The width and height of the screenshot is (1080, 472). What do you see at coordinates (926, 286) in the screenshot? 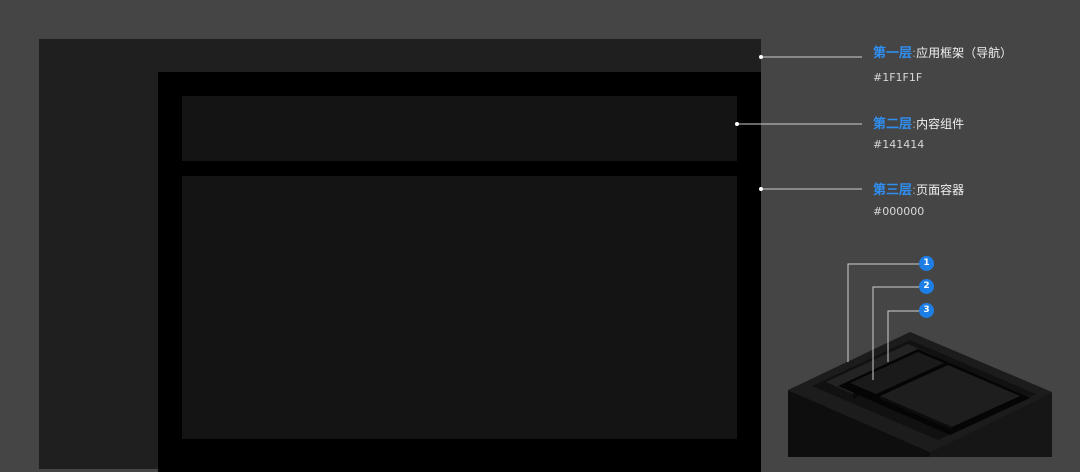
I see `callout-badge-2: 2` at bounding box center [926, 286].